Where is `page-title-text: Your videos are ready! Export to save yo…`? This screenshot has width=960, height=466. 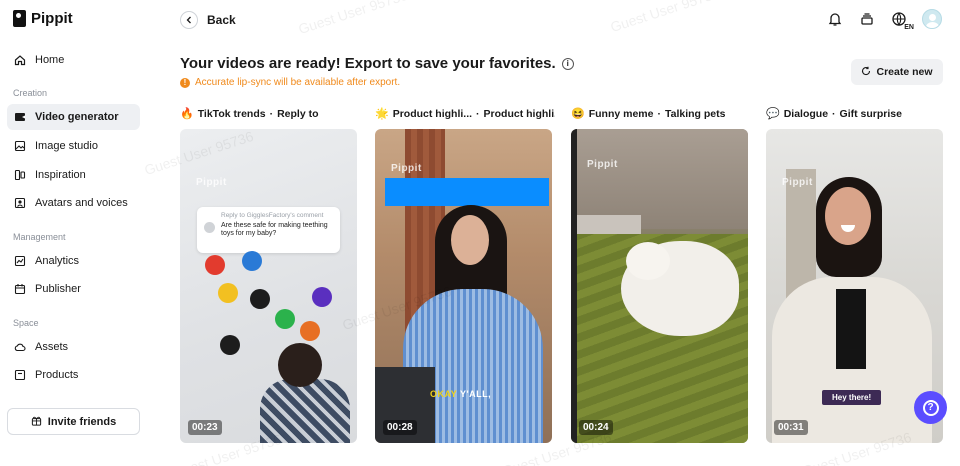
page-title-text: Your videos are ready! Export to save yo… is located at coordinates (368, 63).